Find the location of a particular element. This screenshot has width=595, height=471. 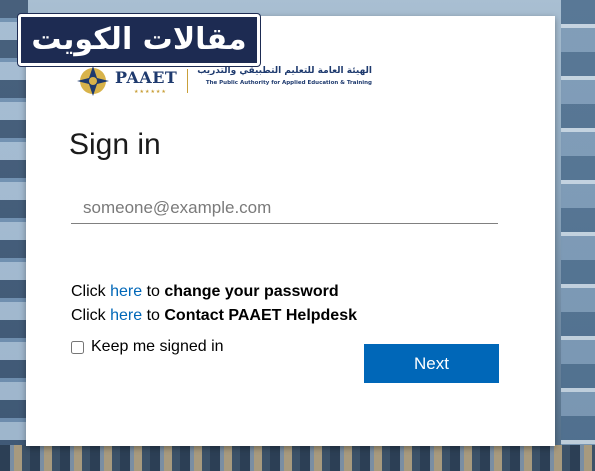

watermark-logo: مقالات الكويت is located at coordinates (139, 40).